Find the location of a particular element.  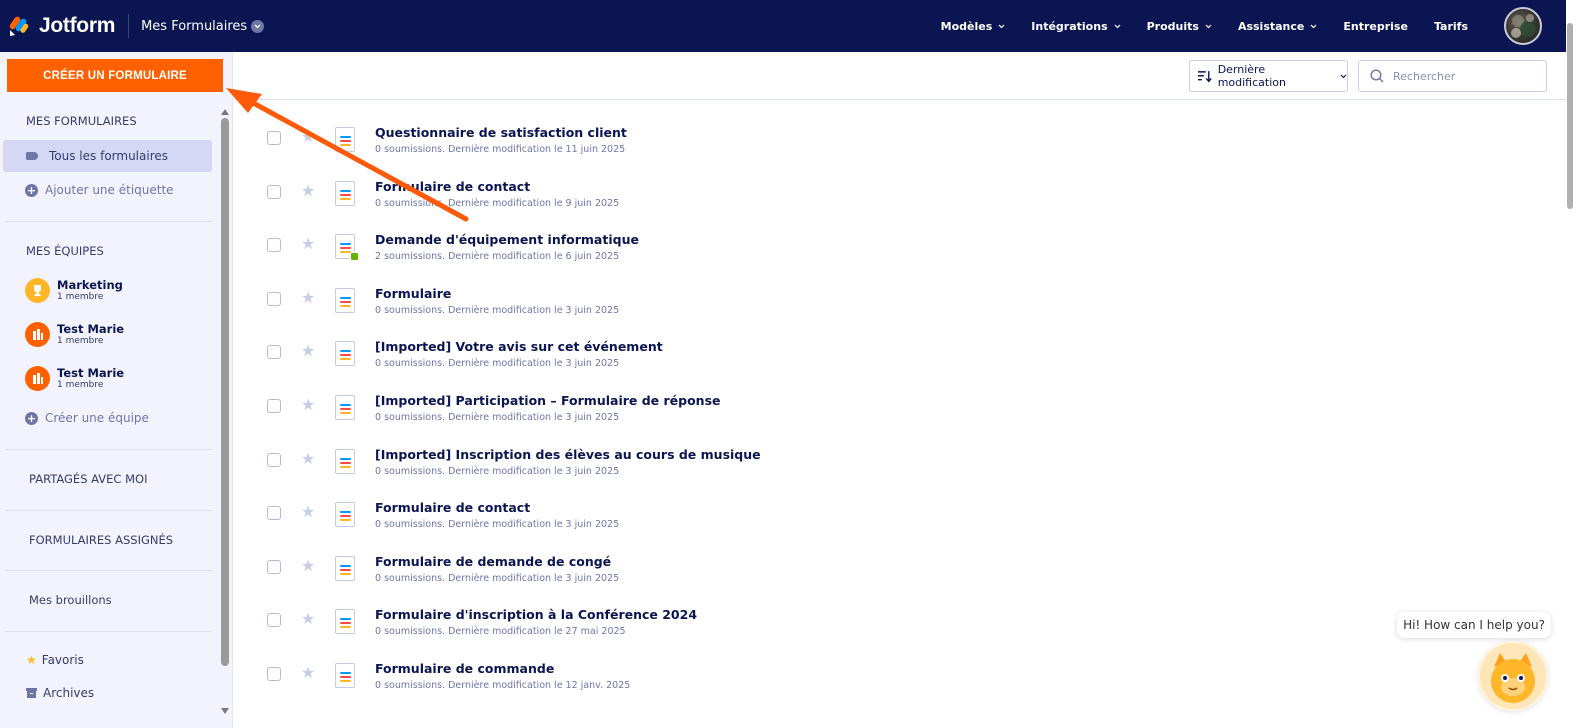

nav-item-produits: Produits is located at coordinates (1179, 26).